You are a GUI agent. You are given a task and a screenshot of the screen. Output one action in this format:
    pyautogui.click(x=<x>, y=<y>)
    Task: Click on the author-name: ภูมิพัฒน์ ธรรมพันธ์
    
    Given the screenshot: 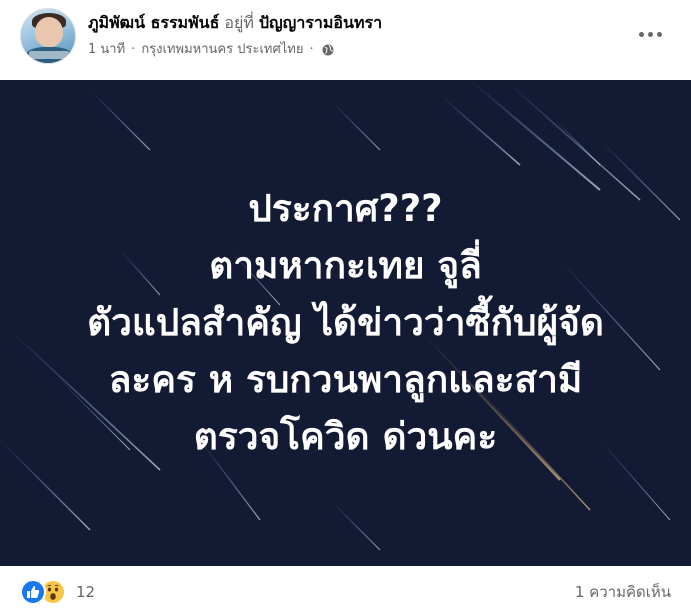 What is the action you would take?
    pyautogui.click(x=153, y=22)
    